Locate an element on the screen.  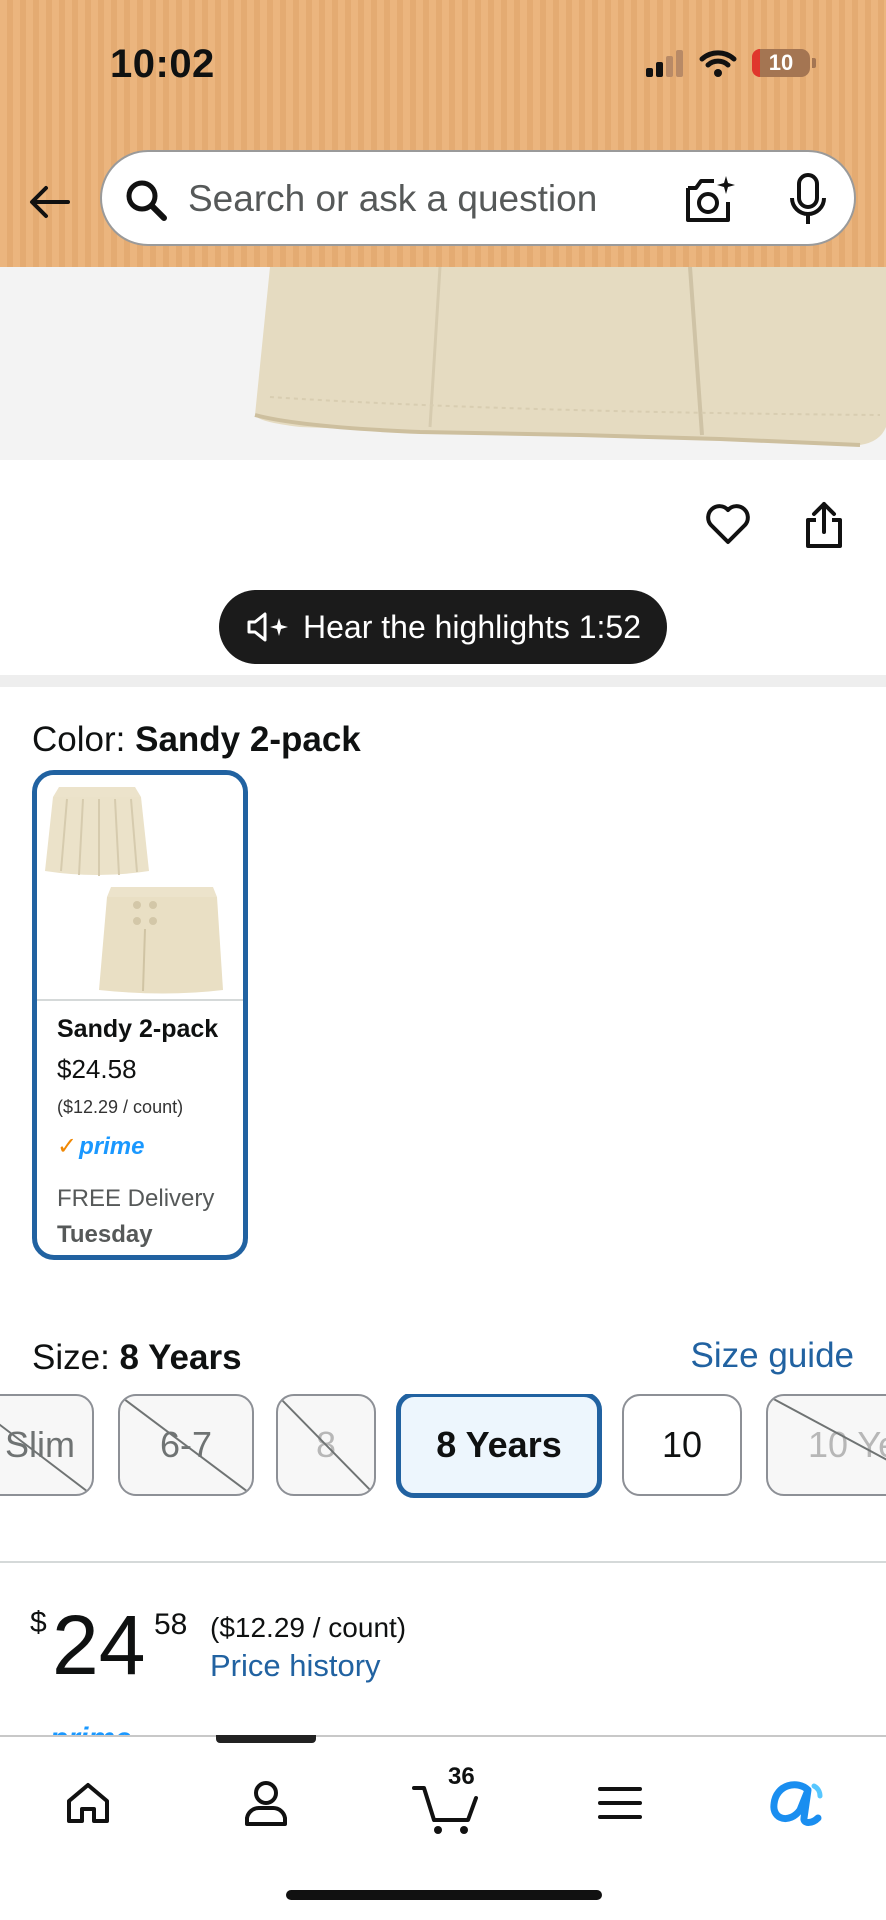
nav-rufus-assistant is located at coordinates (796, 1803).